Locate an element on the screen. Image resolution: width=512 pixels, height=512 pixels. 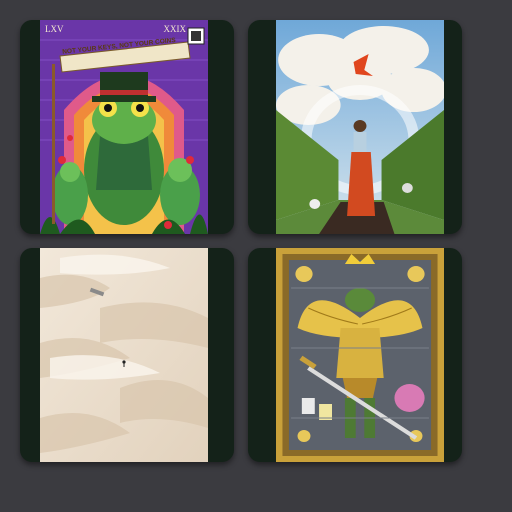
artwork-image-hedge-corridor is located at coordinates (360, 127).